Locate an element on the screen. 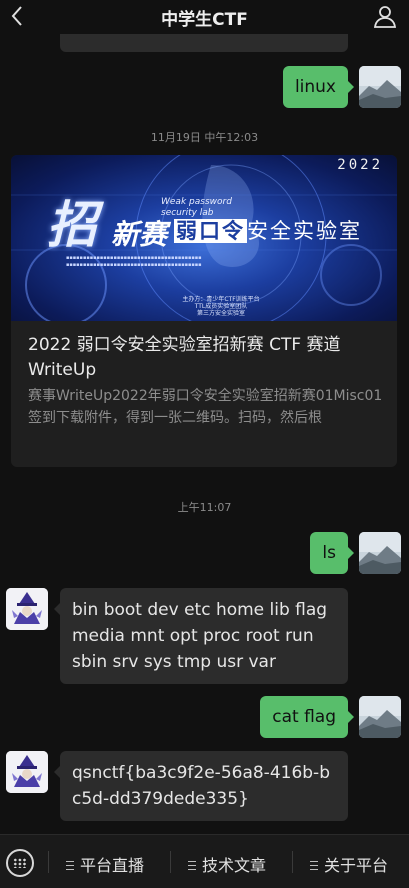 The width and height of the screenshot is (409, 888). cover-footer: 主办方：青少年CTF训练平台 TTL成员实验室团队 第三方安全实验室 is located at coordinates (221, 306).